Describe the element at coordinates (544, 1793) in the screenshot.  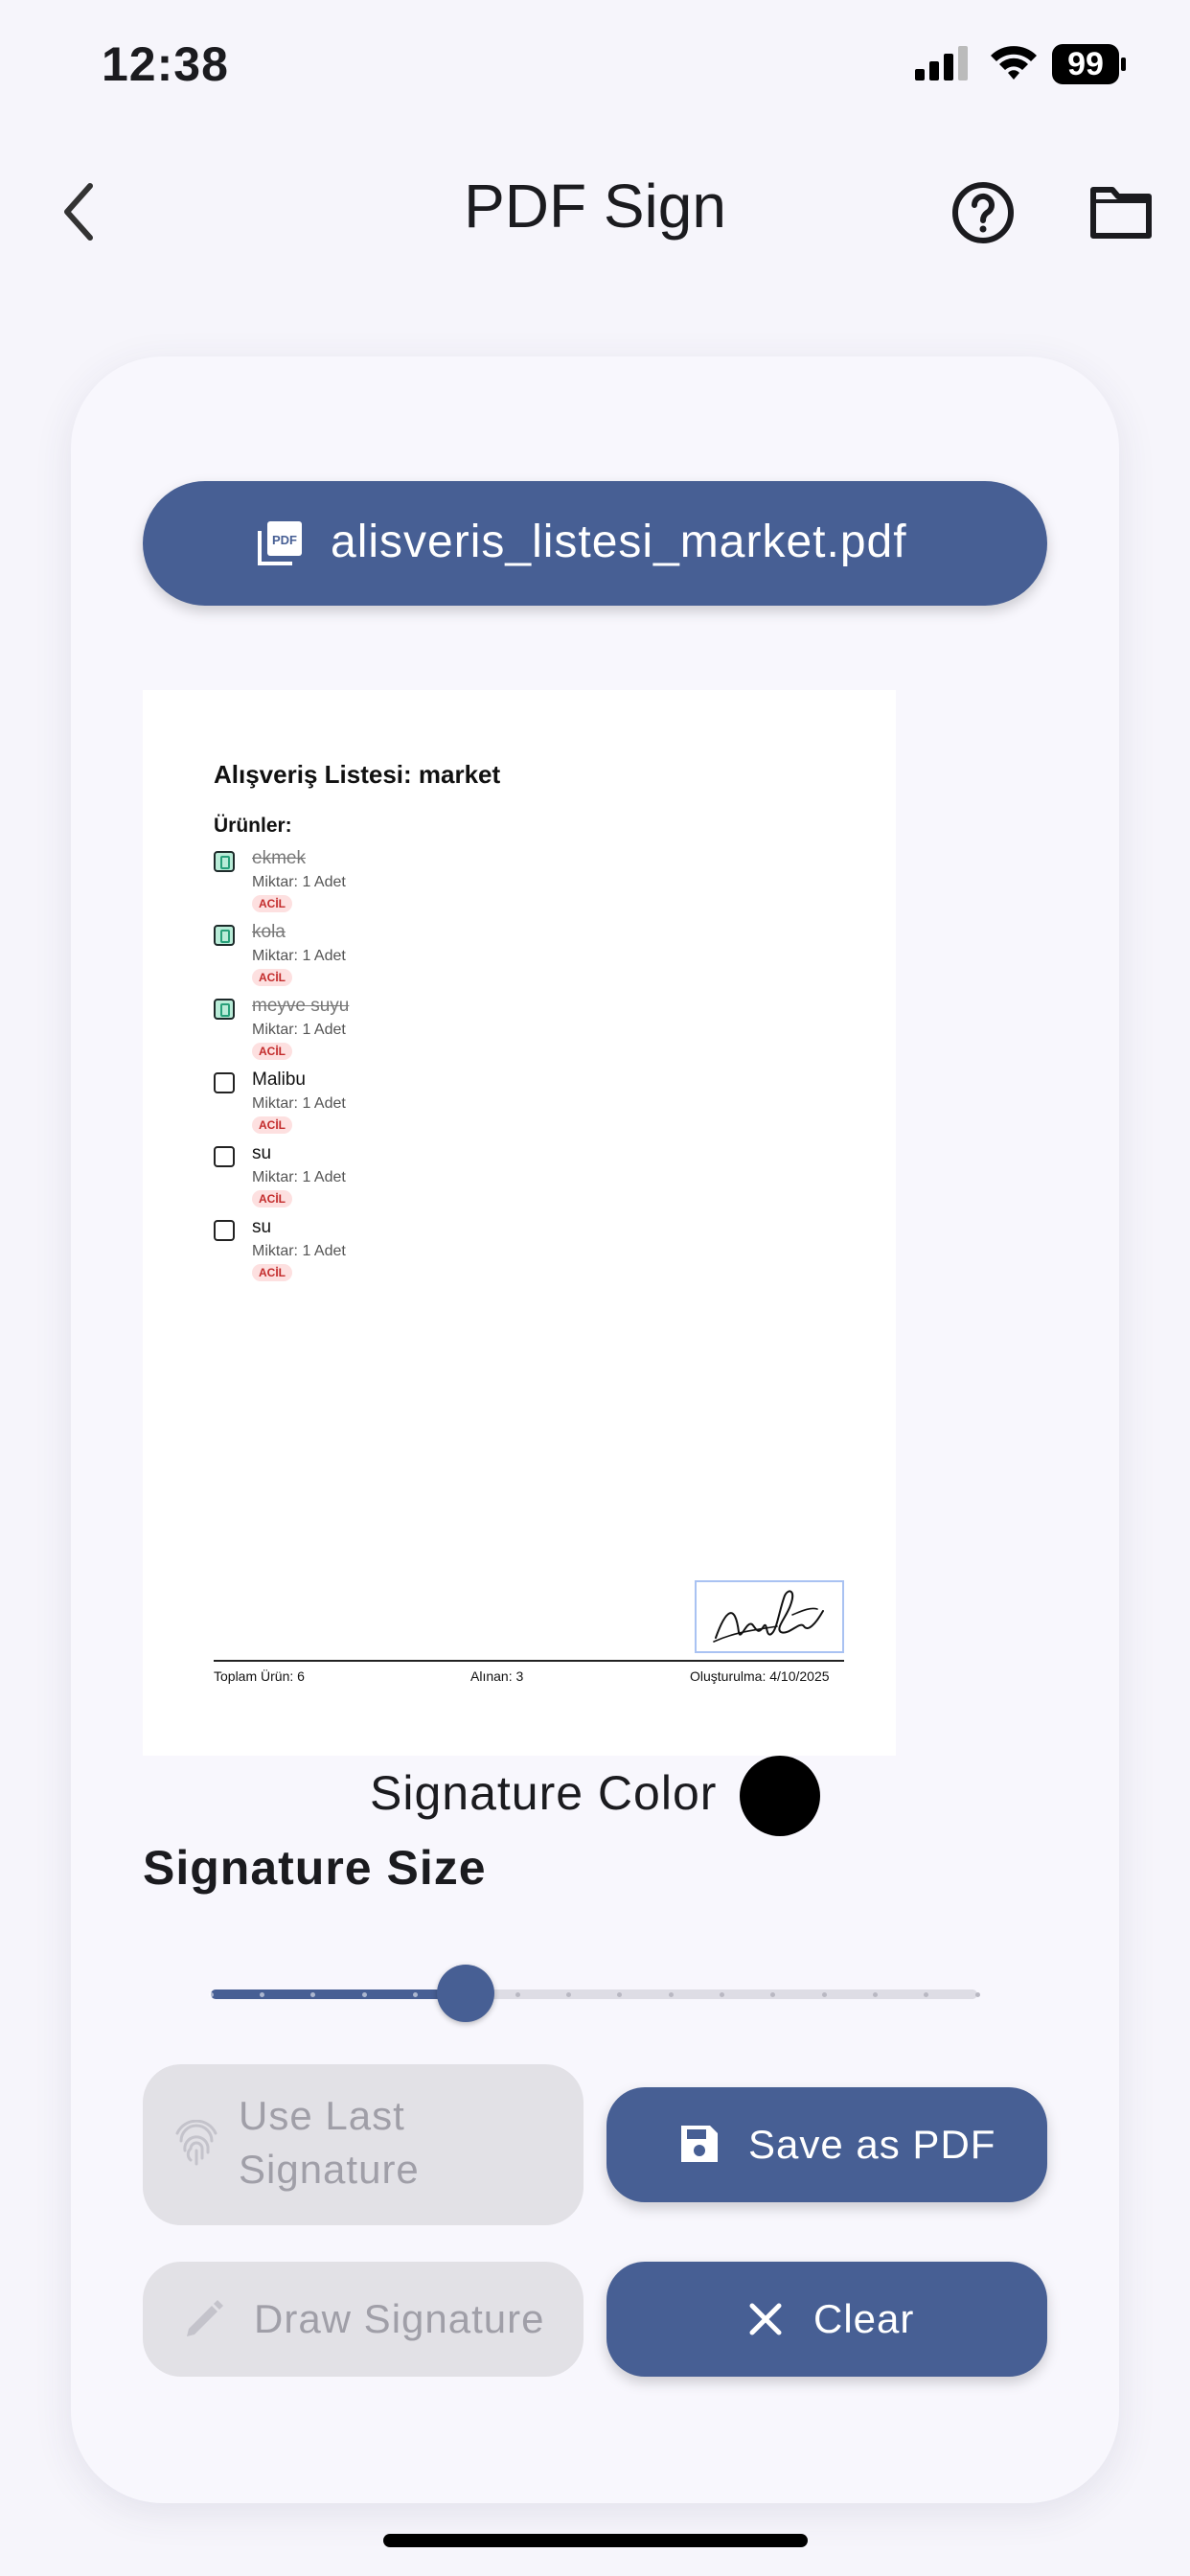
I see `signature-color-label: Signature Color` at that location.